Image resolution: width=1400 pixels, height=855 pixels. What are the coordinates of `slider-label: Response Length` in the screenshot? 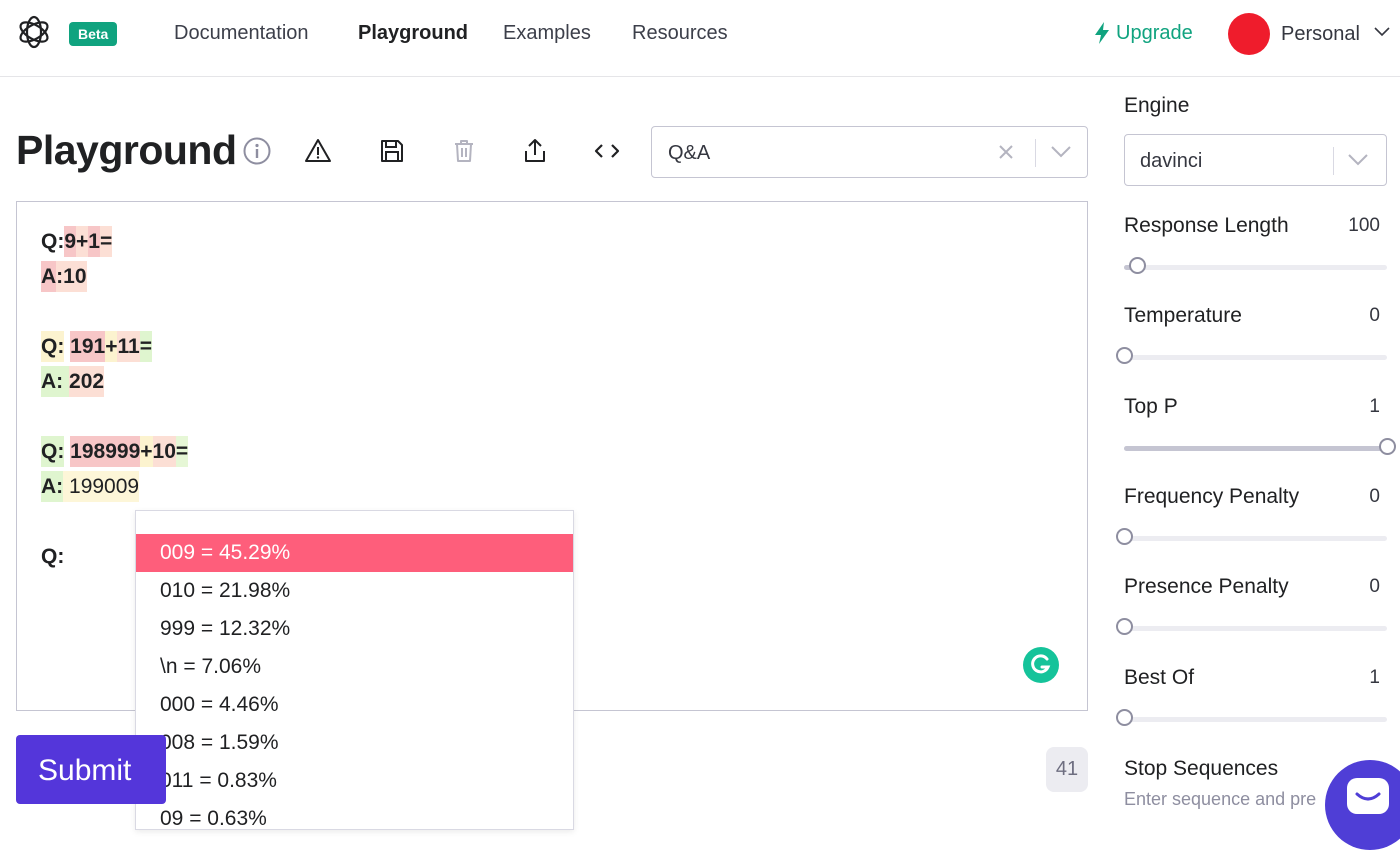 It's located at (1206, 225).